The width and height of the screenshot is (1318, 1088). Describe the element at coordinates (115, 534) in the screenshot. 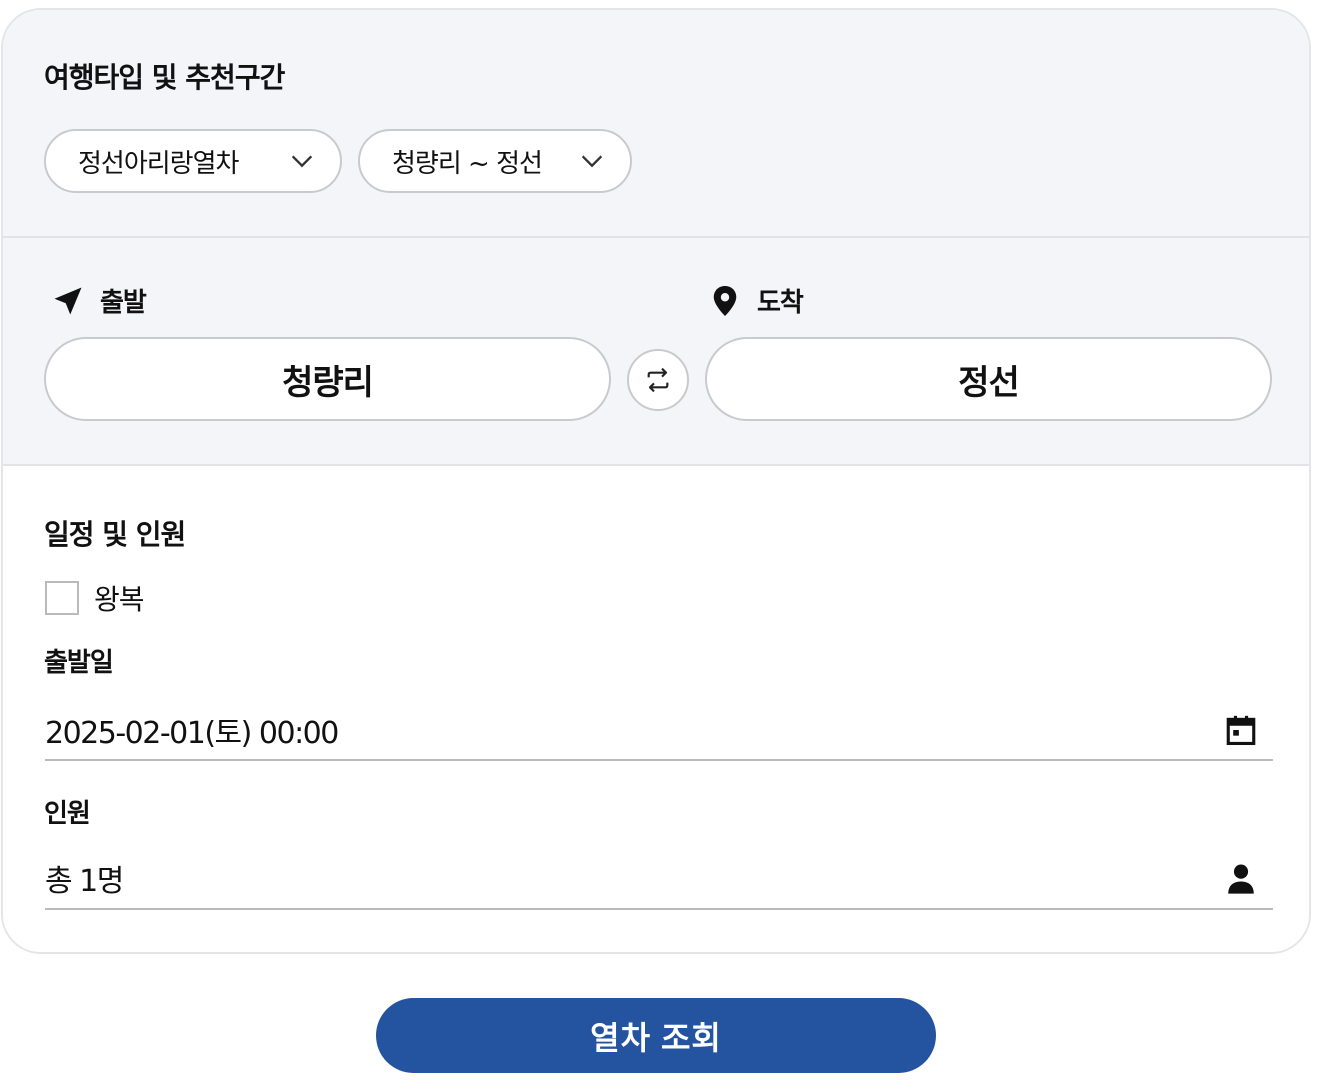

I see `schedule-title: 일정 및 인원` at that location.